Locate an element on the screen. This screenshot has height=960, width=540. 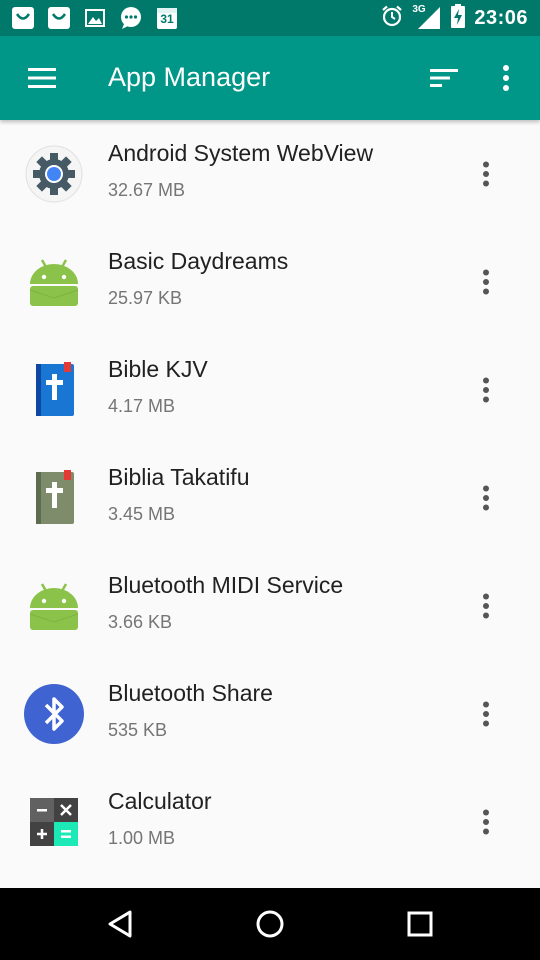
app-size: 4.17 MB is located at coordinates (142, 406).